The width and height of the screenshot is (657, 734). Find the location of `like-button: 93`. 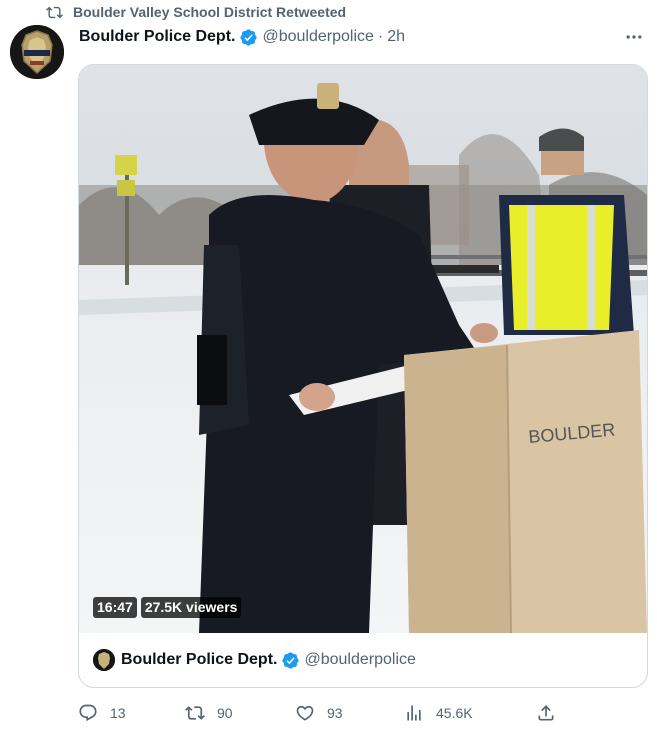

like-button: 93 is located at coordinates (319, 713).